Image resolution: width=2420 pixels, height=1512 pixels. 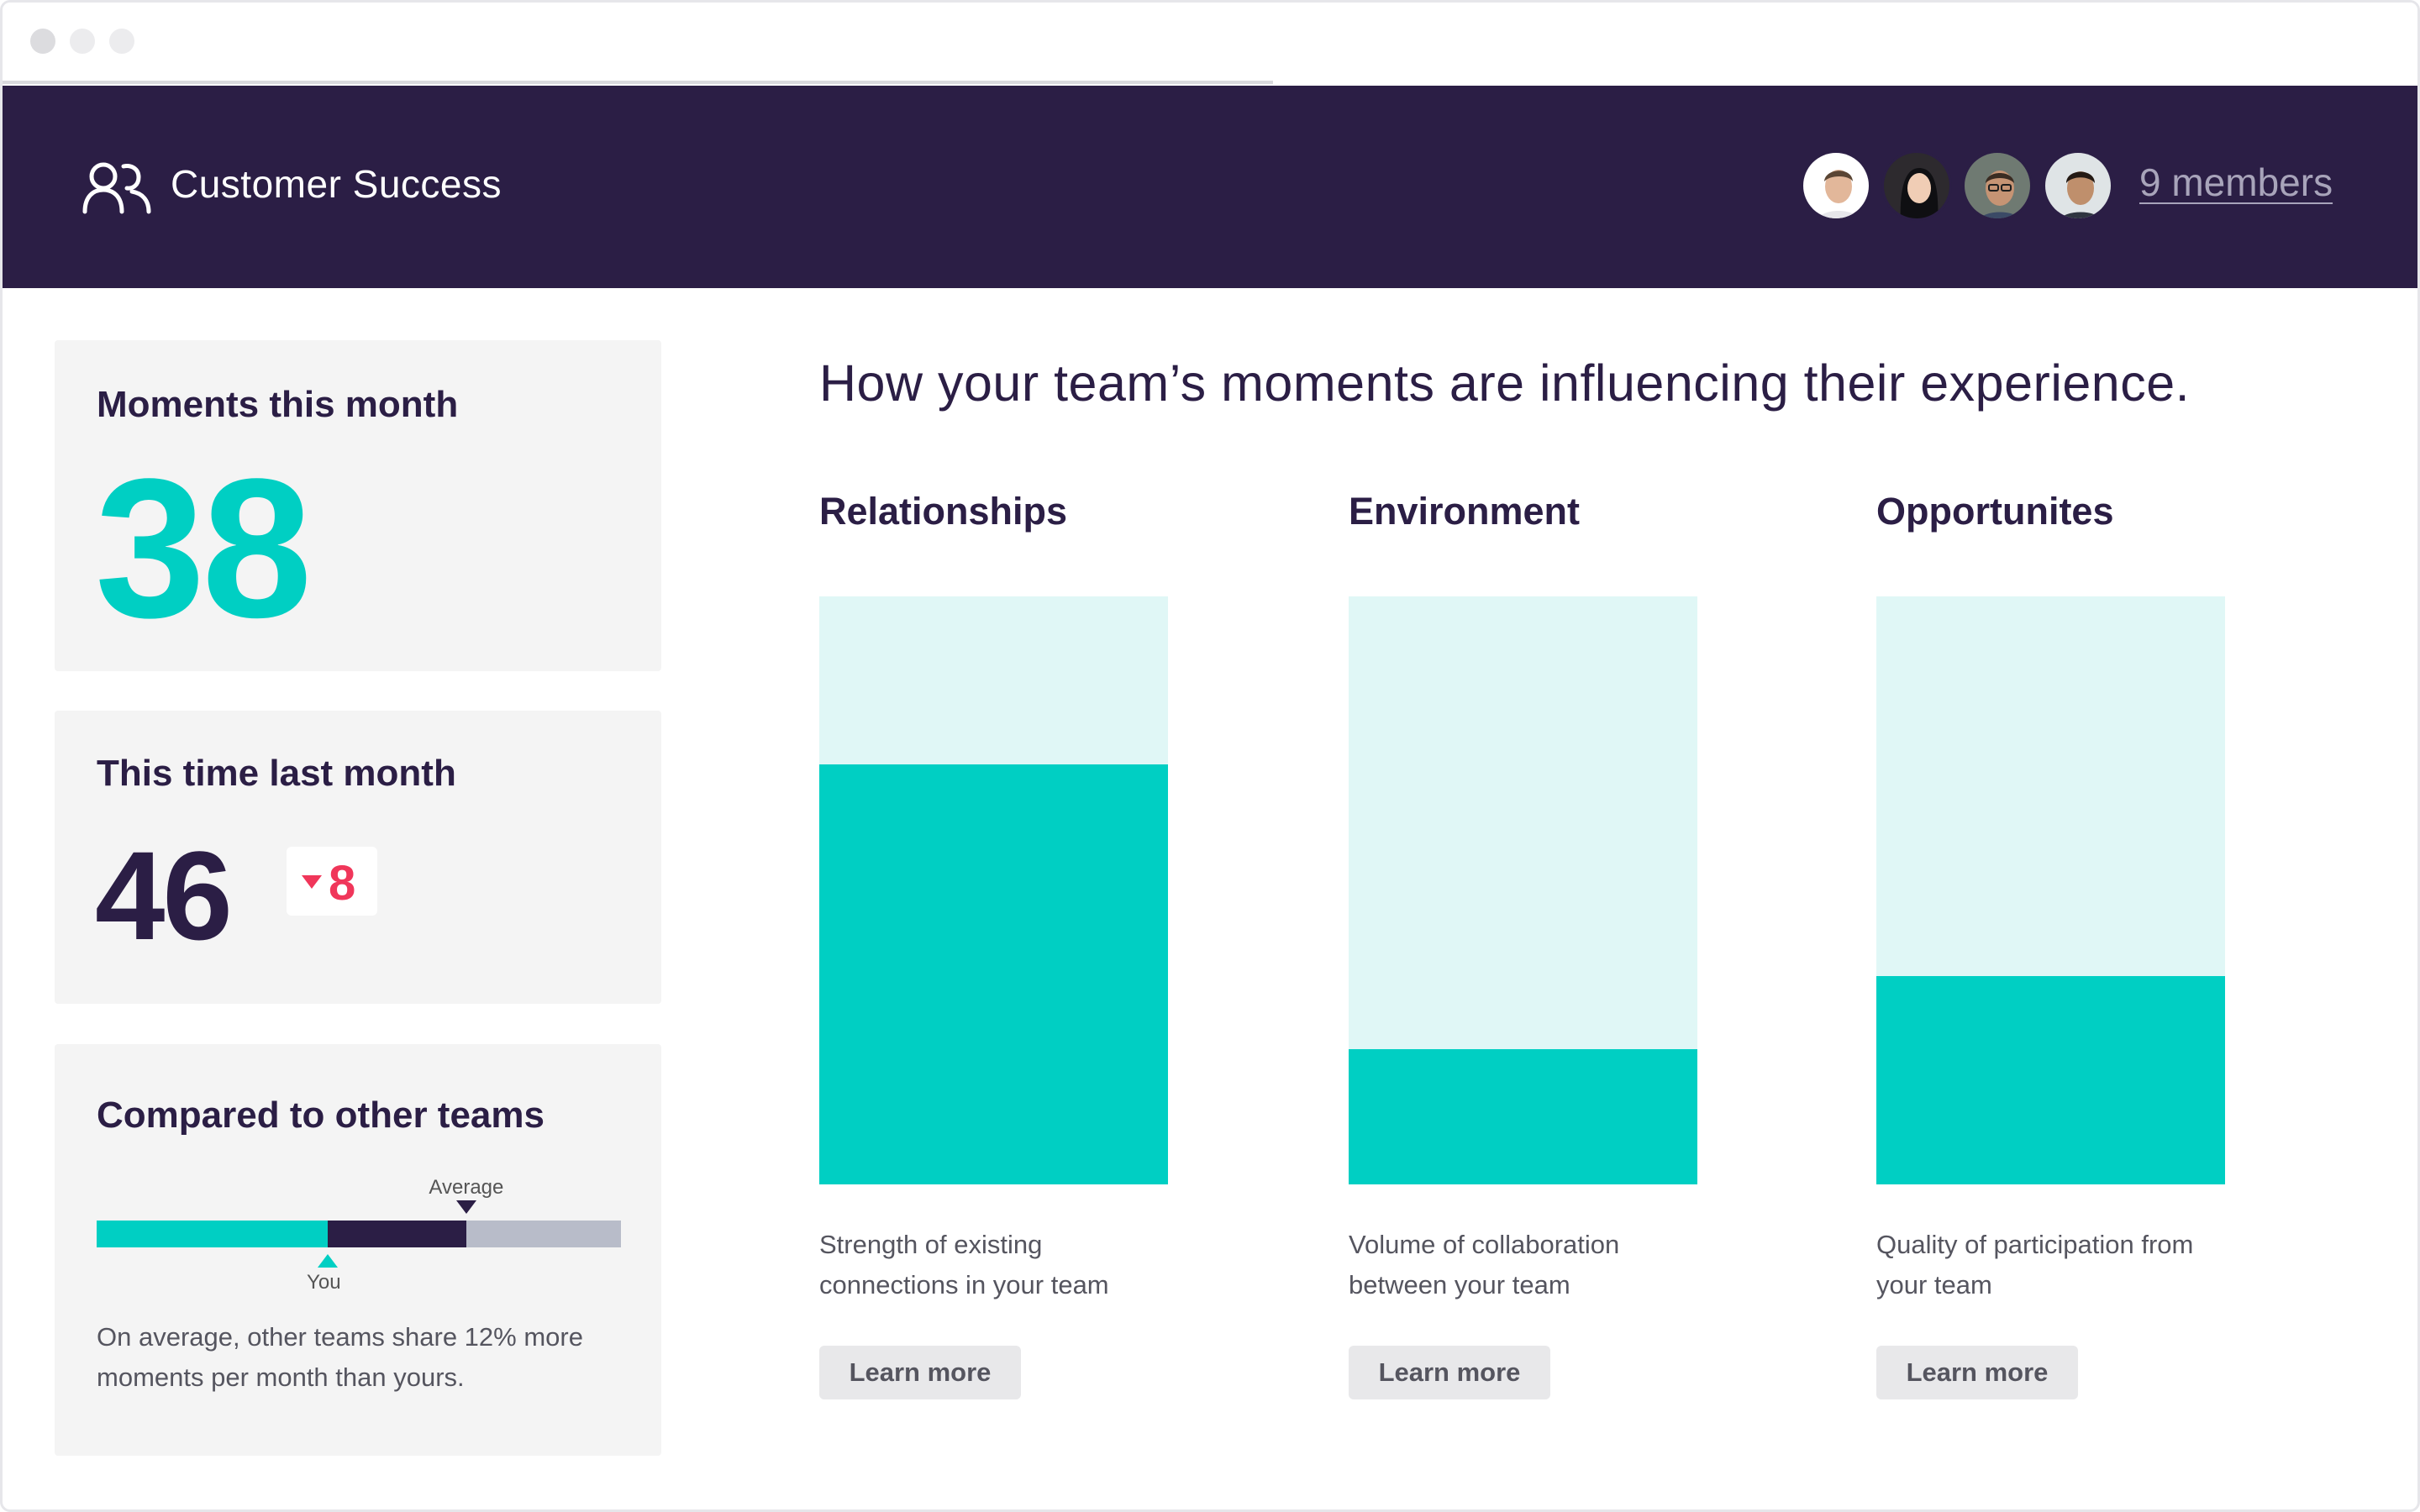 What do you see at coordinates (2035, 1264) in the screenshot?
I see `metric-description: Quality of participation from your team` at bounding box center [2035, 1264].